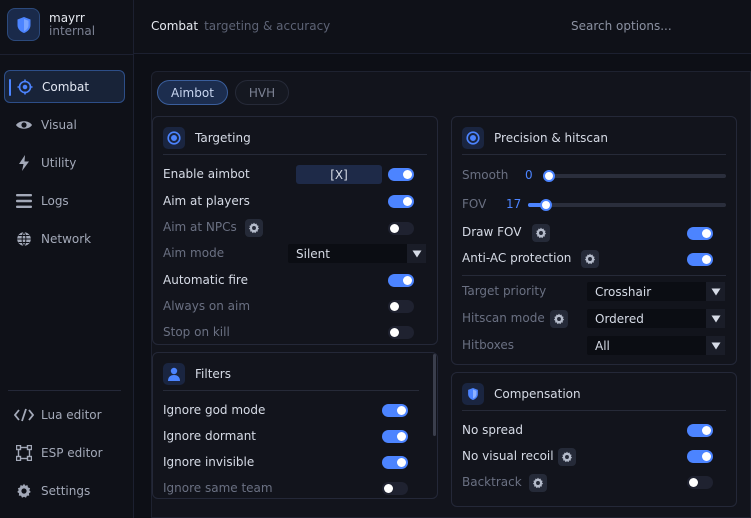 This screenshot has height=518, width=751. I want to click on bolt-icon, so click(24, 163).